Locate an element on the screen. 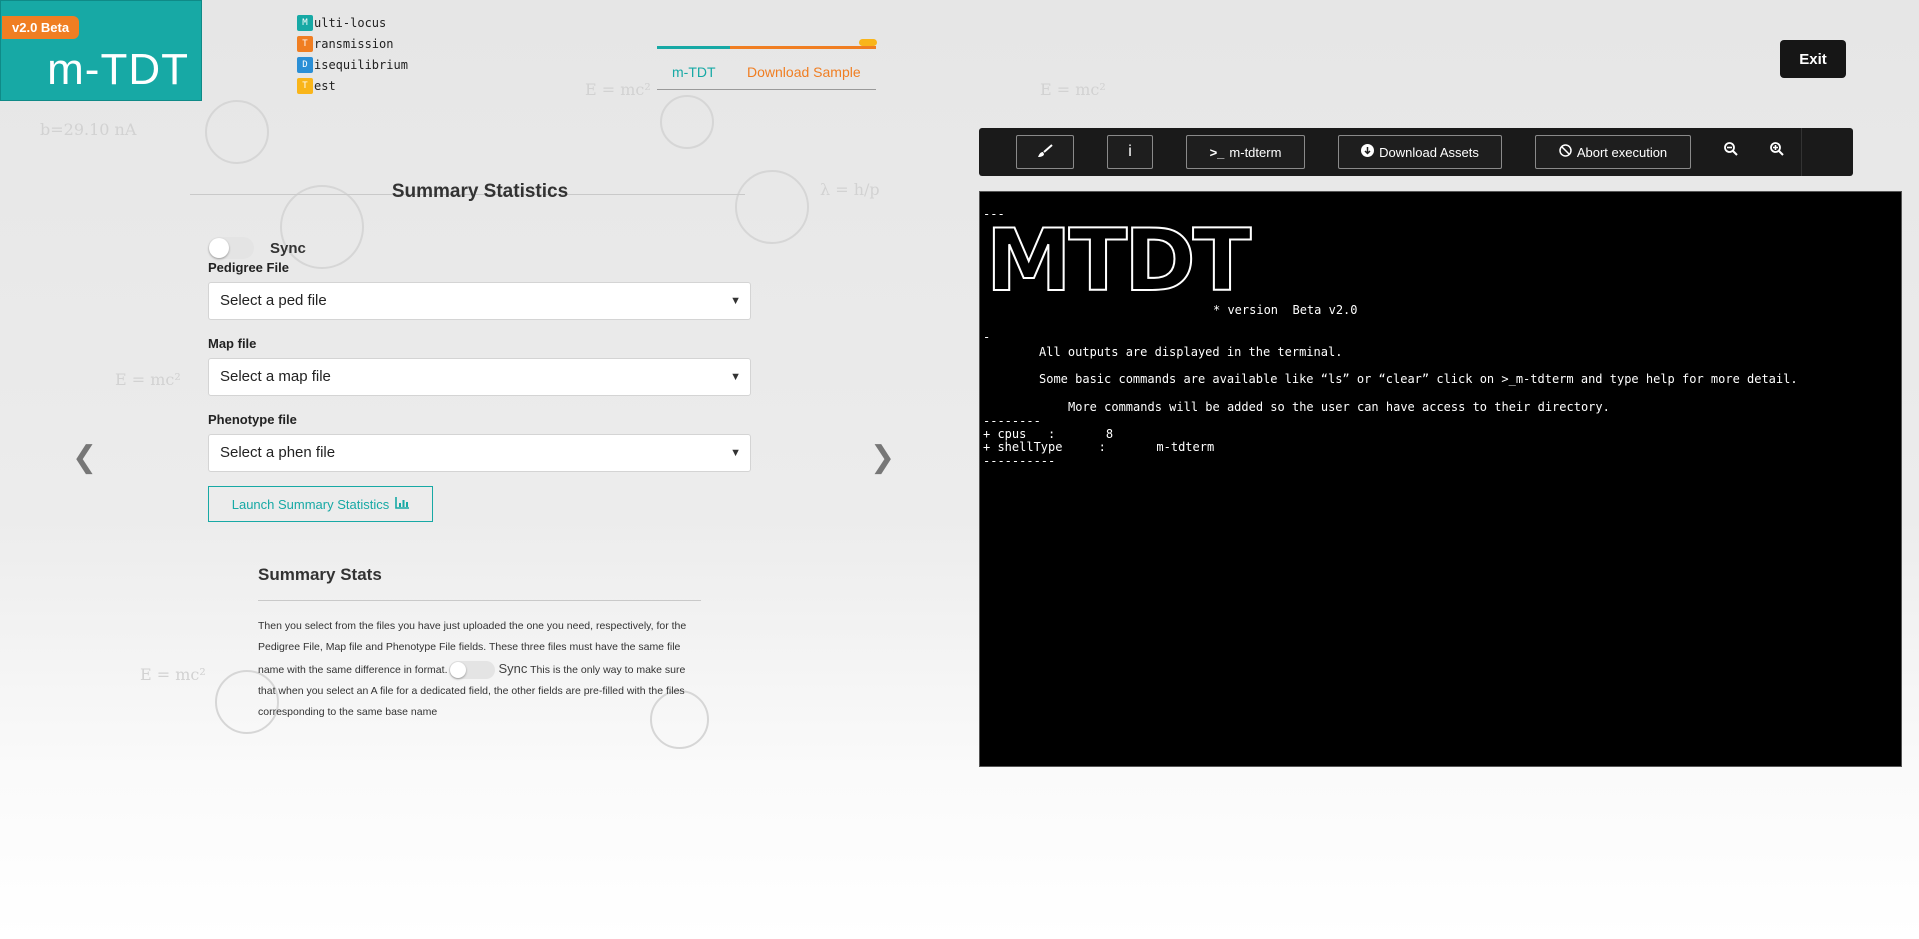  terminal-prompt-icon: >_ is located at coordinates (1217, 152).